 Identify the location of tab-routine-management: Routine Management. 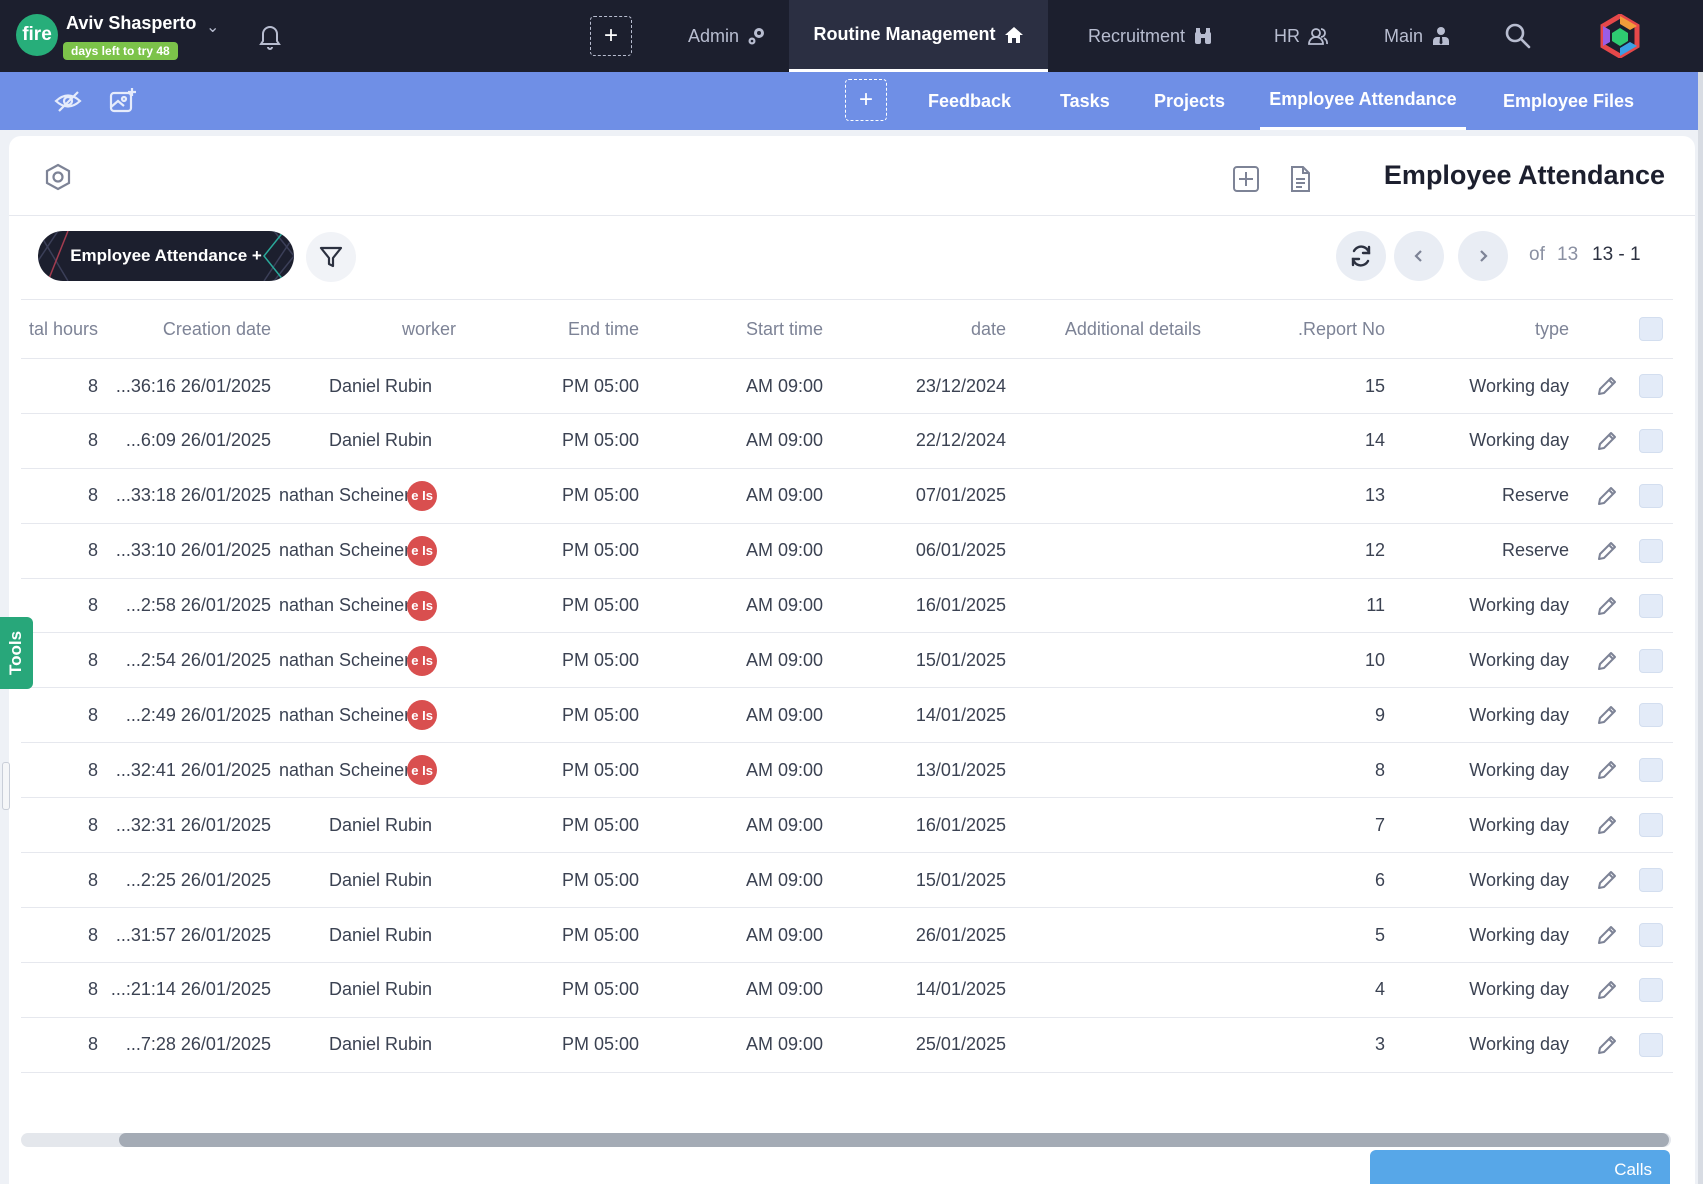
(918, 36).